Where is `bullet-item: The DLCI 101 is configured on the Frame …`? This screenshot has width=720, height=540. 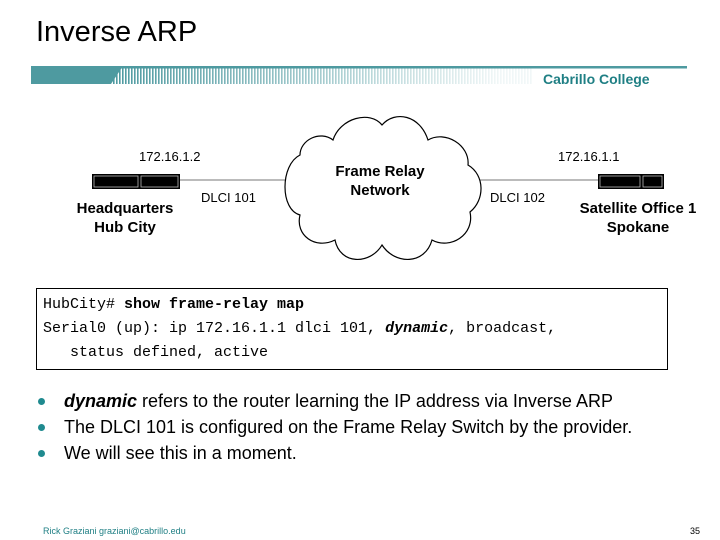 bullet-item: The DLCI 101 is configured on the Frame … is located at coordinates (334, 427).